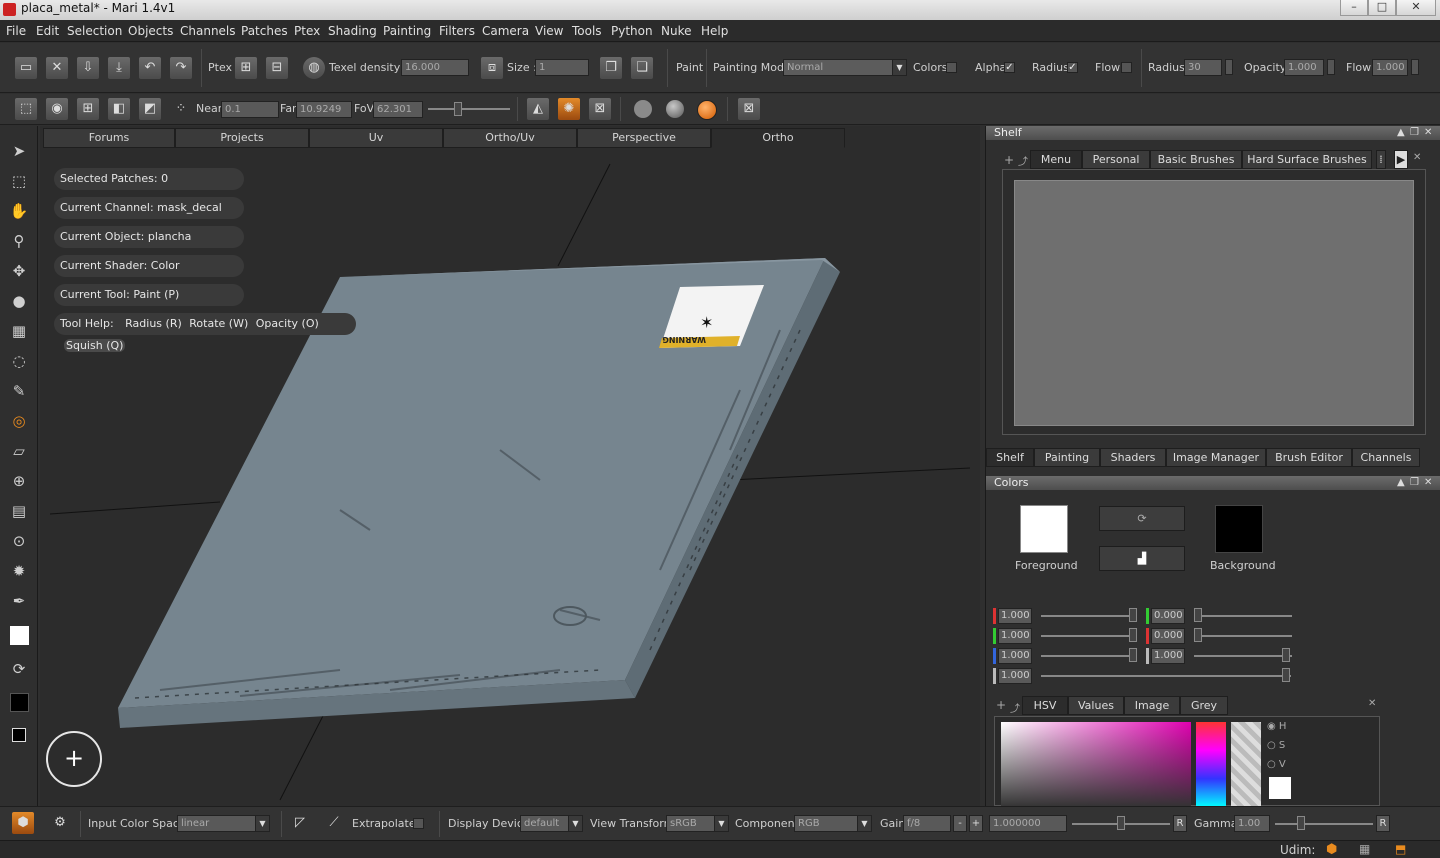 Image resolution: width=1440 pixels, height=858 pixels. What do you see at coordinates (1044, 529) in the screenshot?
I see `foreground-color-swatch` at bounding box center [1044, 529].